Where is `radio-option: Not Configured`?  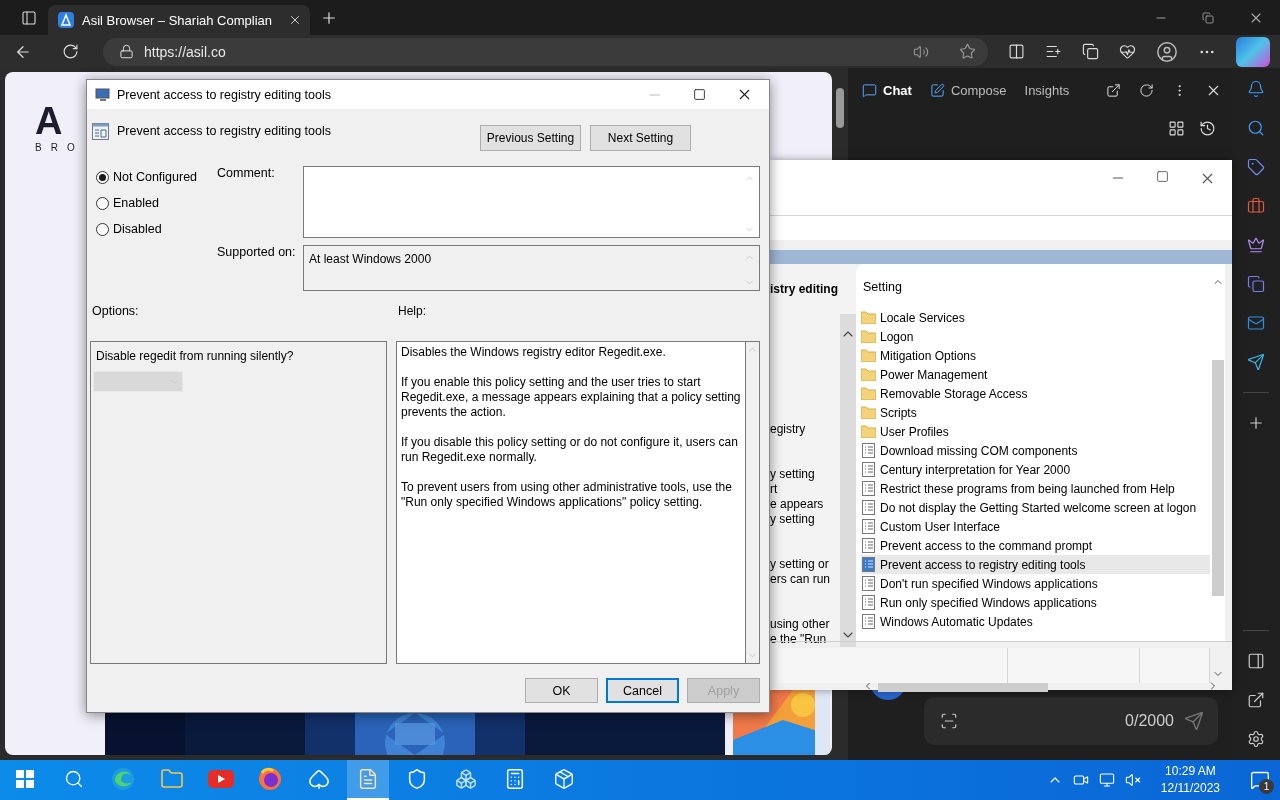 radio-option: Not Configured is located at coordinates (156, 177).